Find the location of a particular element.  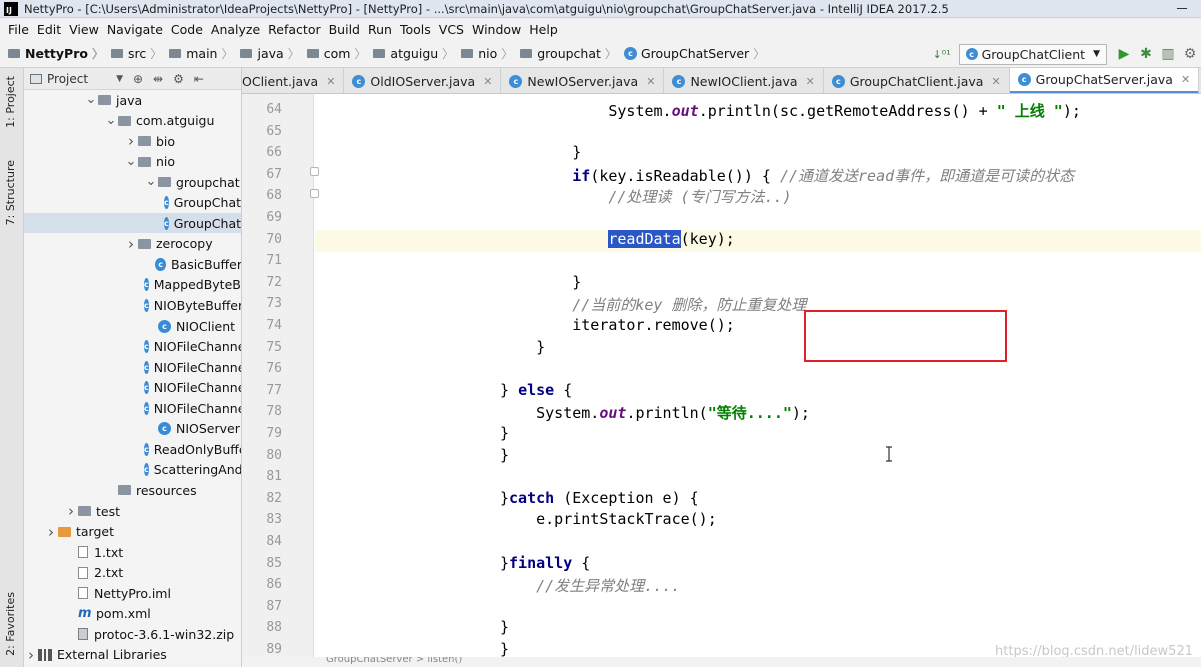

editor-tab-label: OClient.java is located at coordinates (280, 81).